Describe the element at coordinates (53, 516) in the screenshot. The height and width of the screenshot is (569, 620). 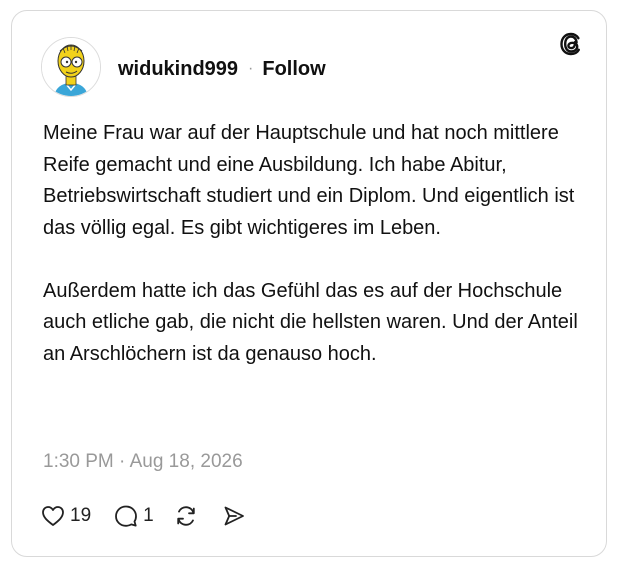
I see `heart-icon` at that location.